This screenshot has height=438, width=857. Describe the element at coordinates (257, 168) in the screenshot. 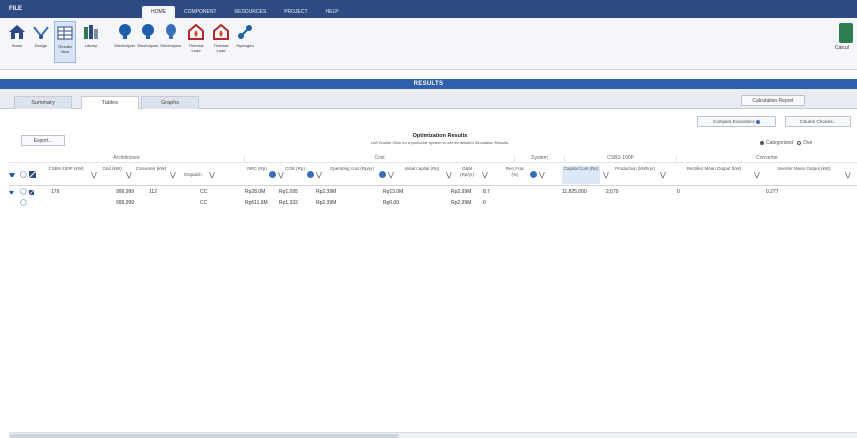

I see `col-npc: NPC (Rp)` at that location.